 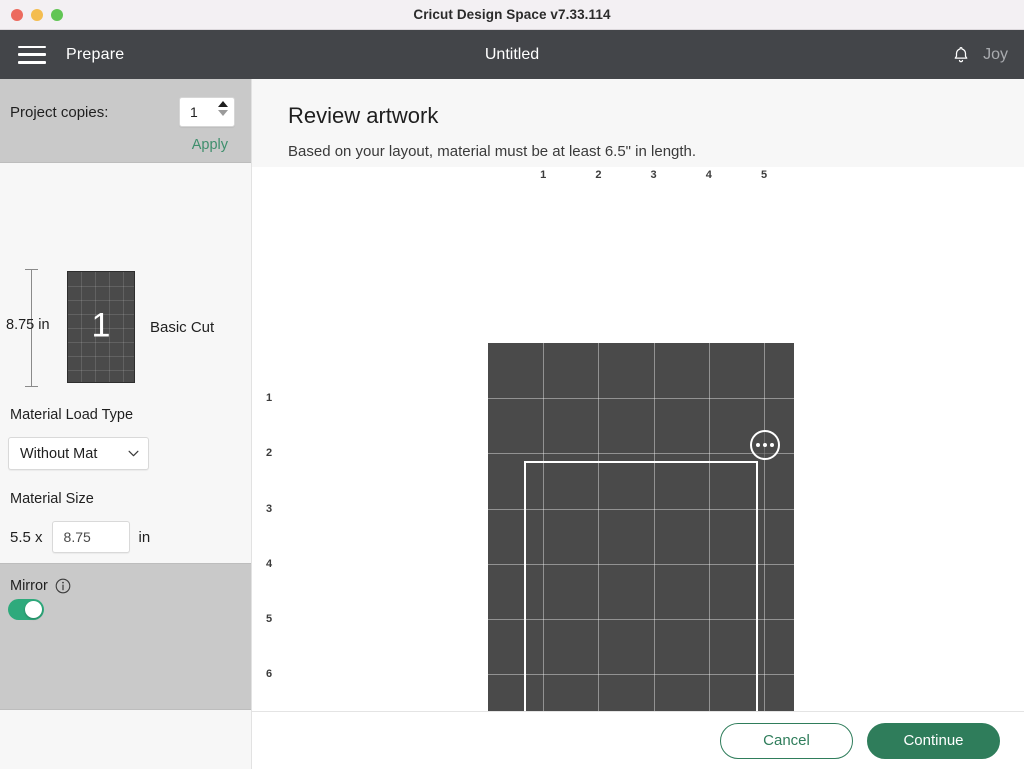 What do you see at coordinates (765, 445) in the screenshot?
I see `more-options-icon` at bounding box center [765, 445].